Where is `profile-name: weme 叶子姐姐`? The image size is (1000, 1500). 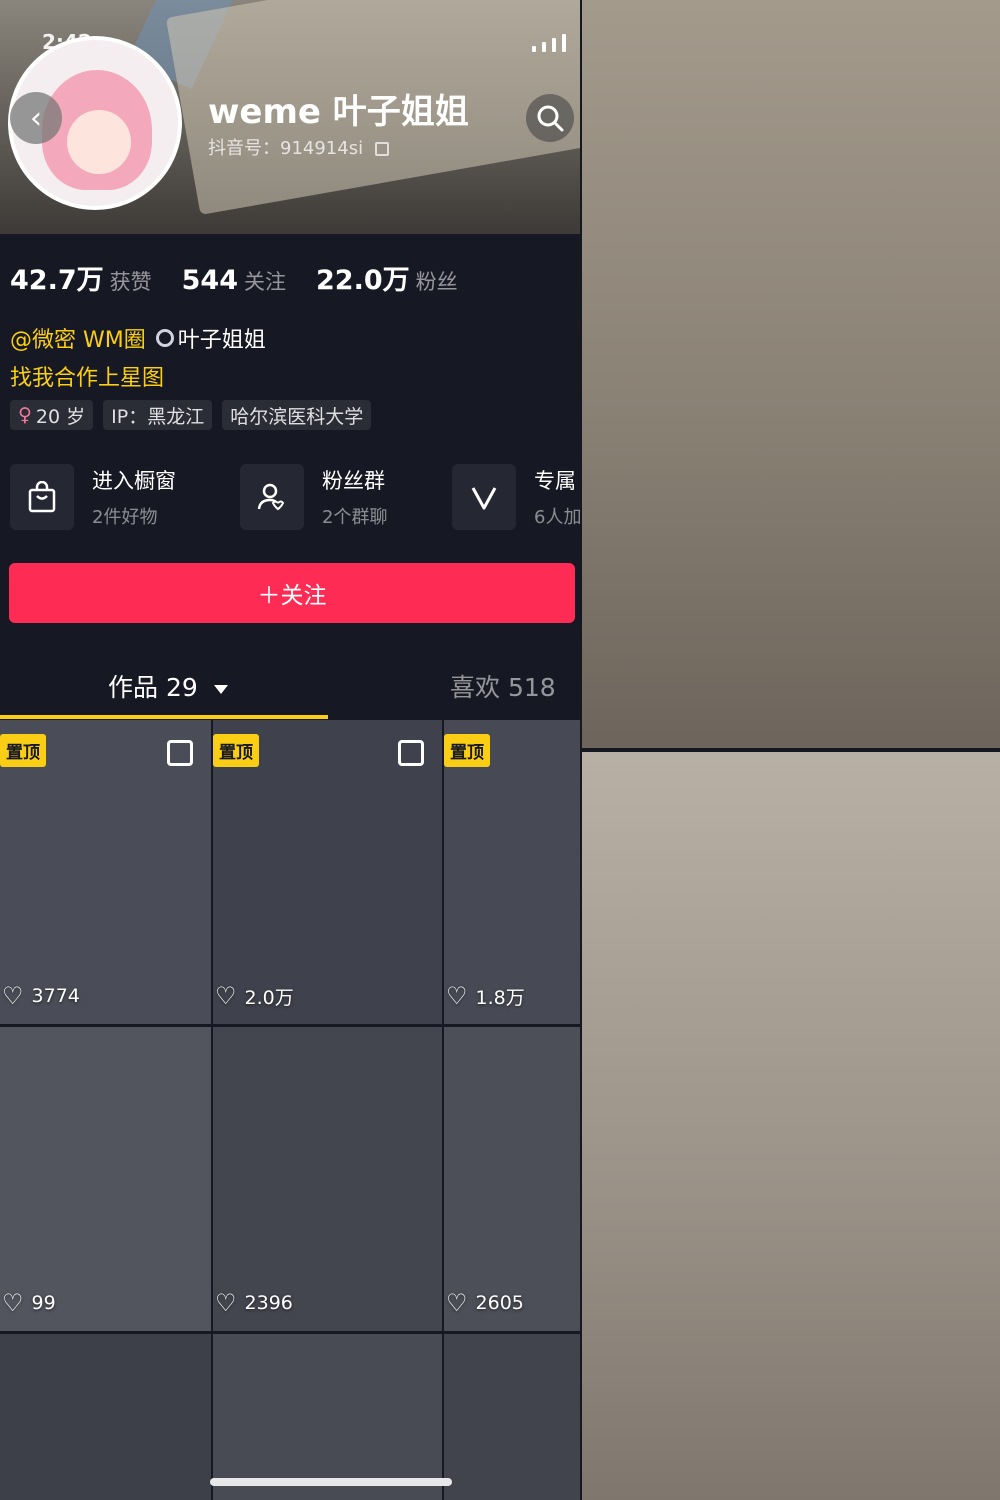 profile-name: weme 叶子姐姐 is located at coordinates (338, 112).